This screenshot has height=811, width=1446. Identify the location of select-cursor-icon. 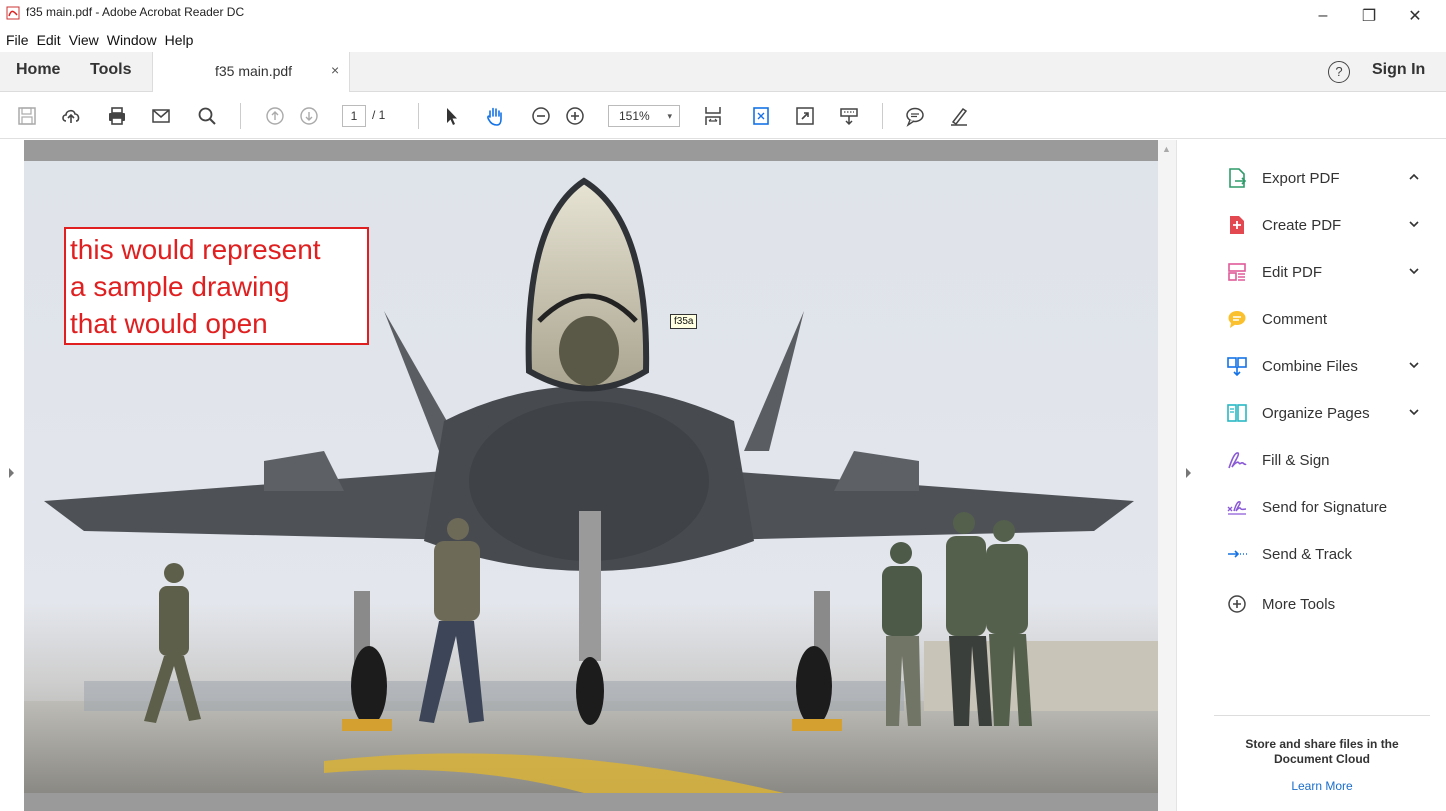
(451, 116).